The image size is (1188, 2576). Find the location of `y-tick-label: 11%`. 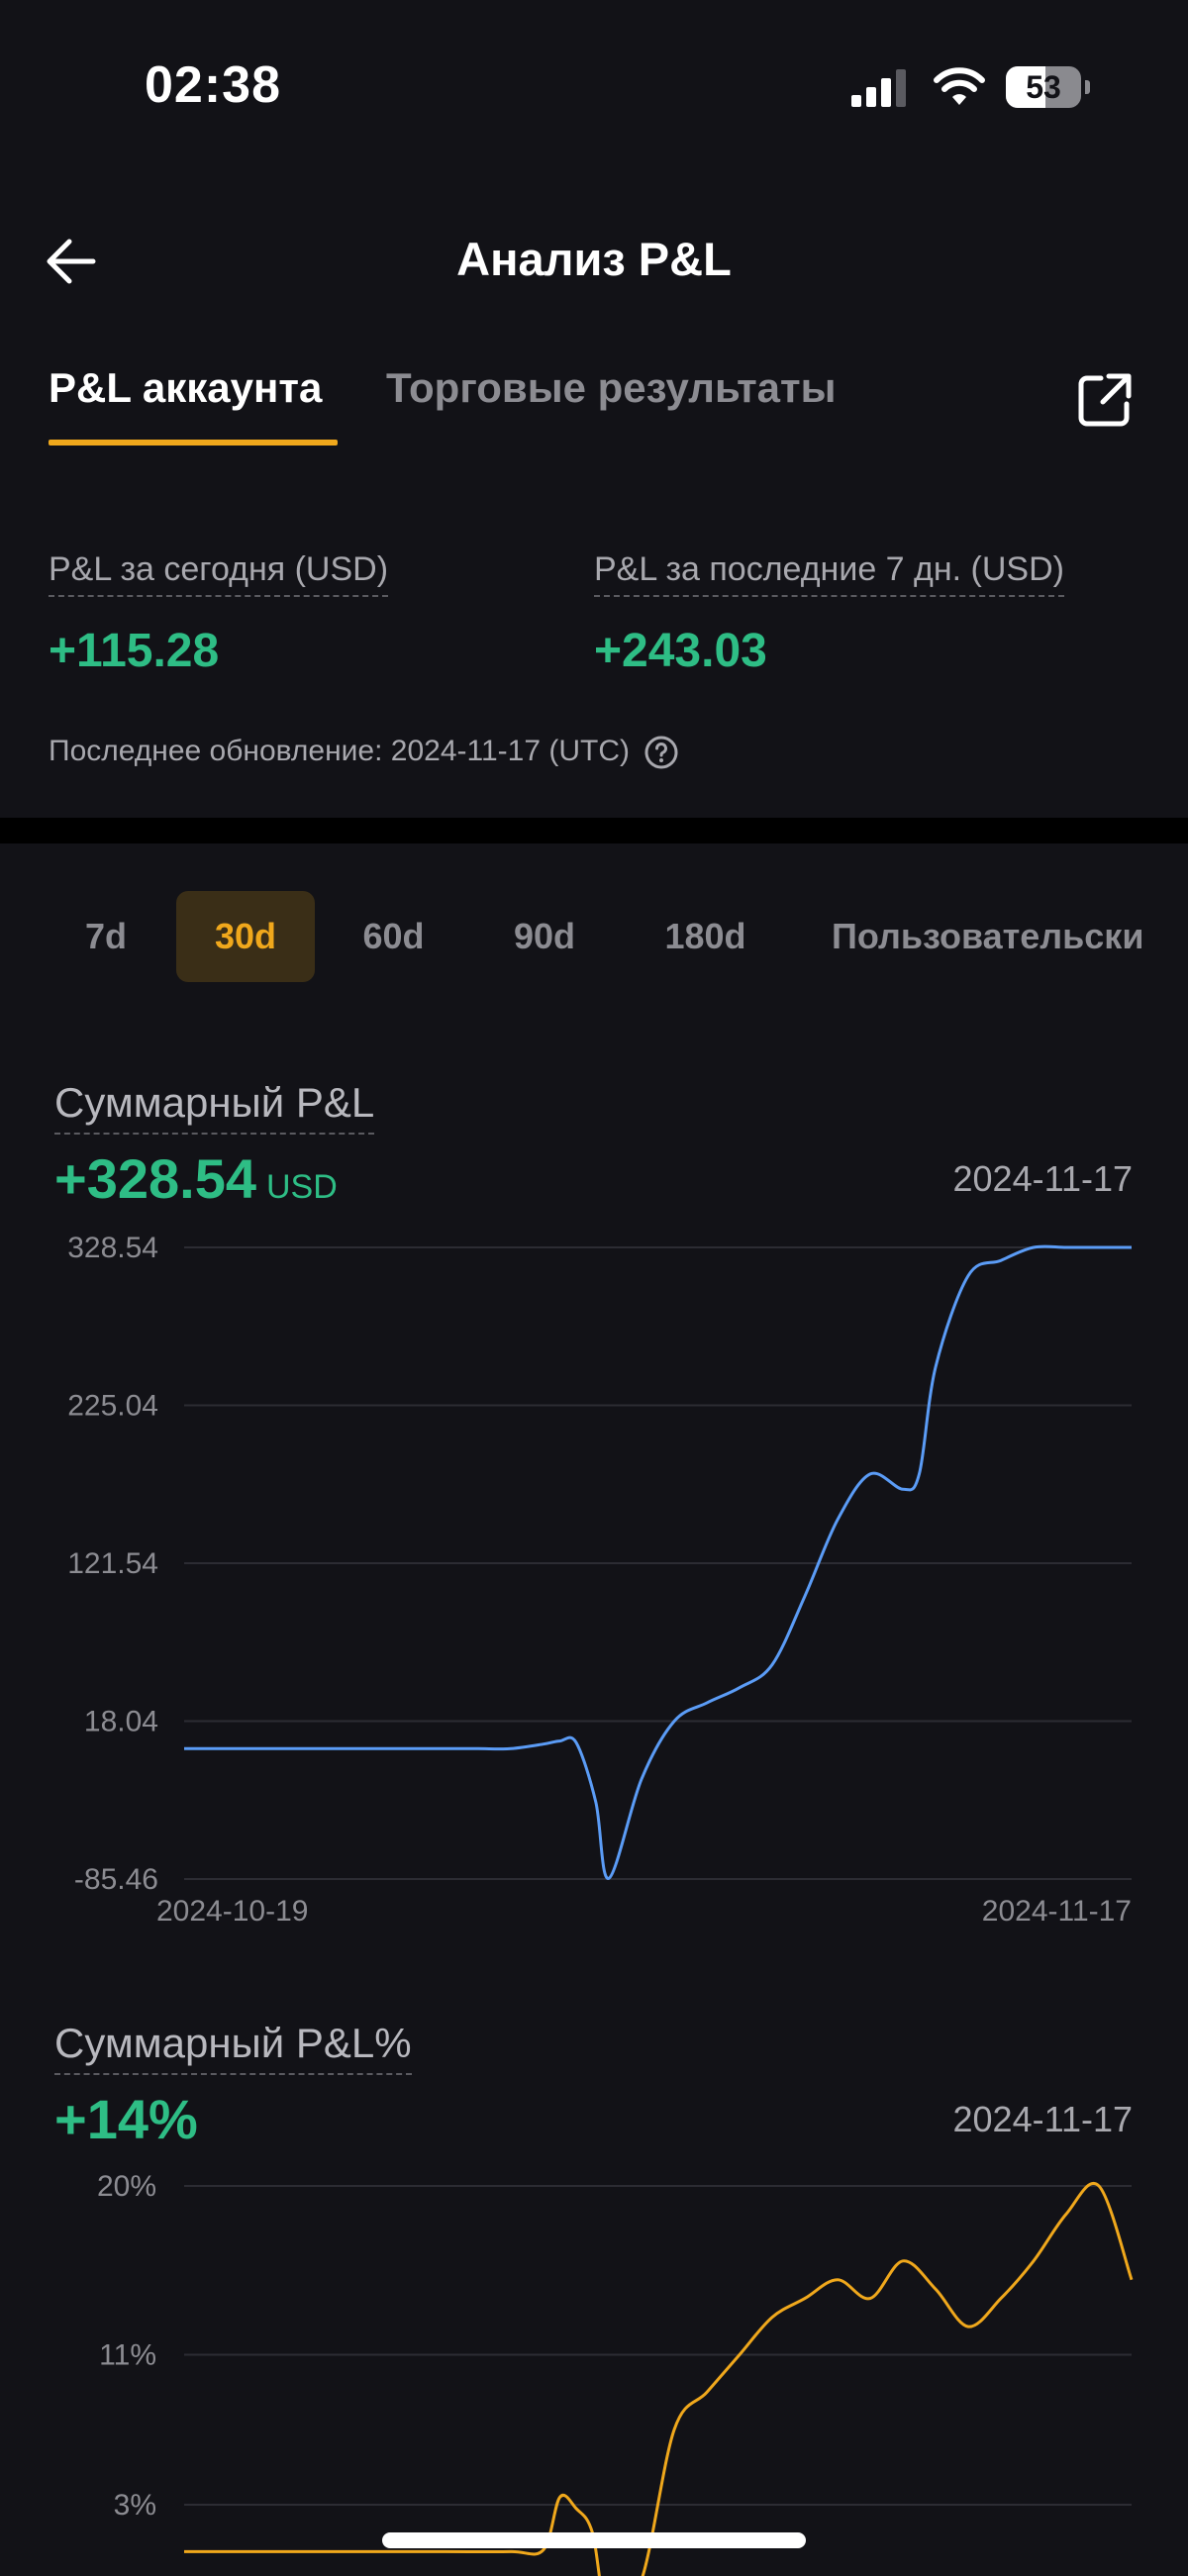

y-tick-label: 11% is located at coordinates (128, 2355).